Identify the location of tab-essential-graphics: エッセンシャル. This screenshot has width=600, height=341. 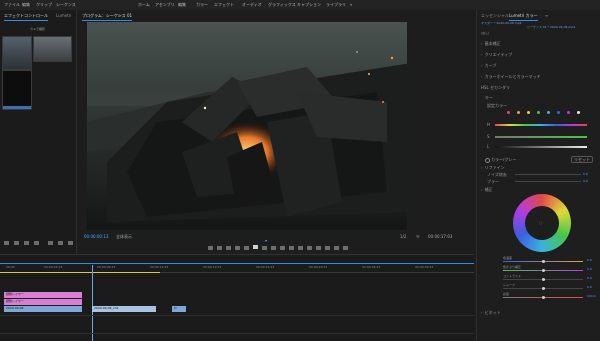
(495, 16).